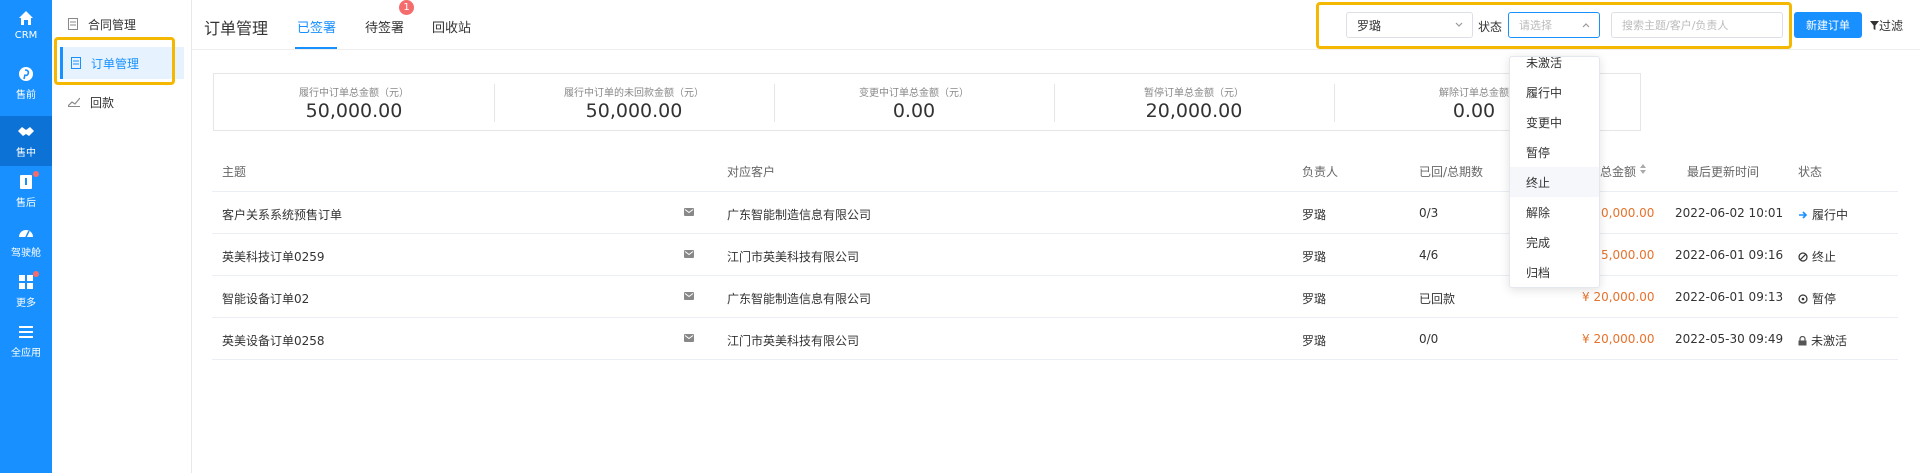 This screenshot has height=473, width=1920. Describe the element at coordinates (1320, 171) in the screenshot. I see `column-header-owner: 负责人` at that location.